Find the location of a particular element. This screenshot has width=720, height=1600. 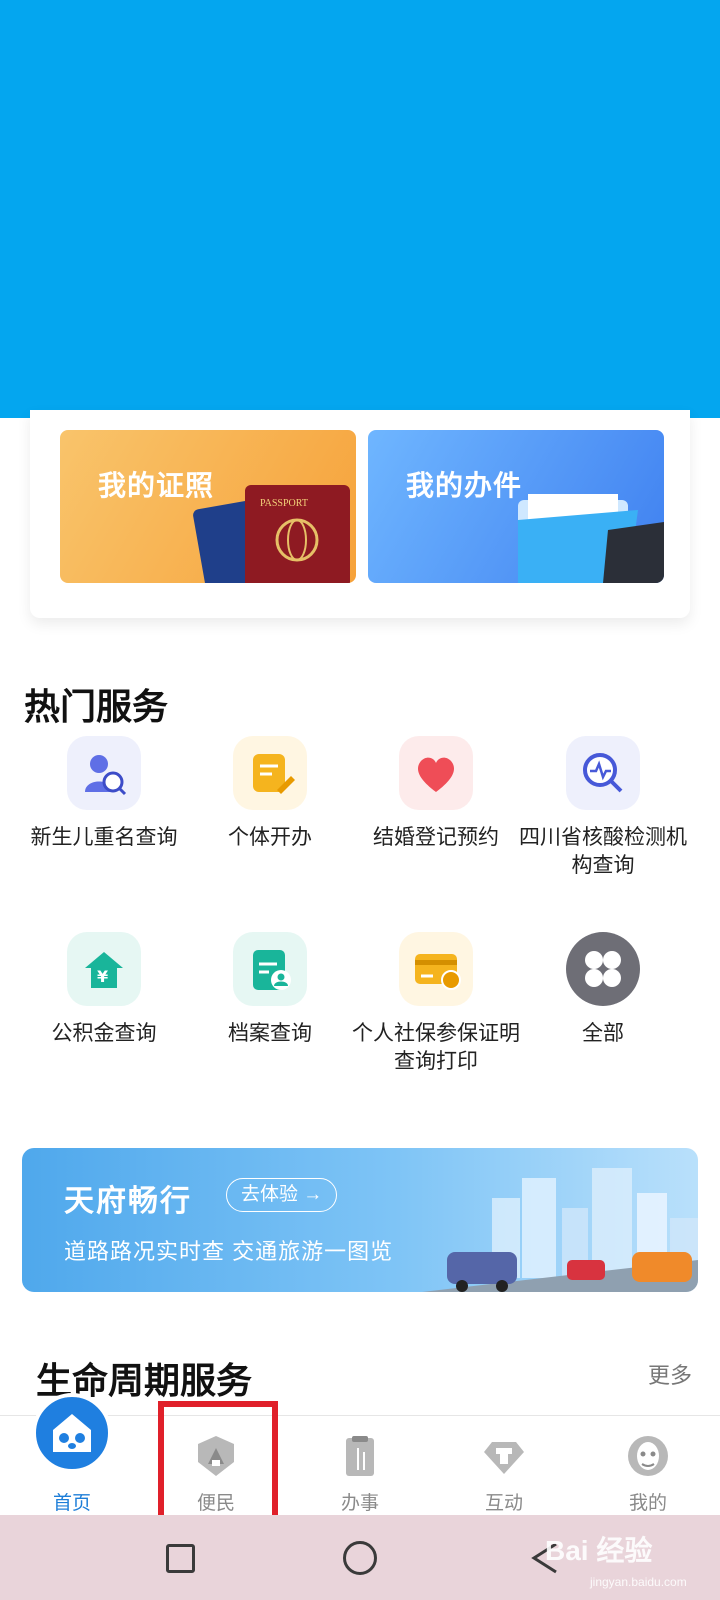

system-navigation-bar: Bai 经验 jingyan.baidu.com is located at coordinates (360, 1557).